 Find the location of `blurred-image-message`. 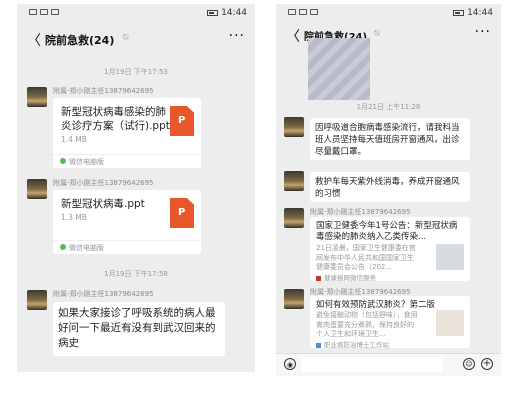

blurred-image-message is located at coordinates (339, 69).